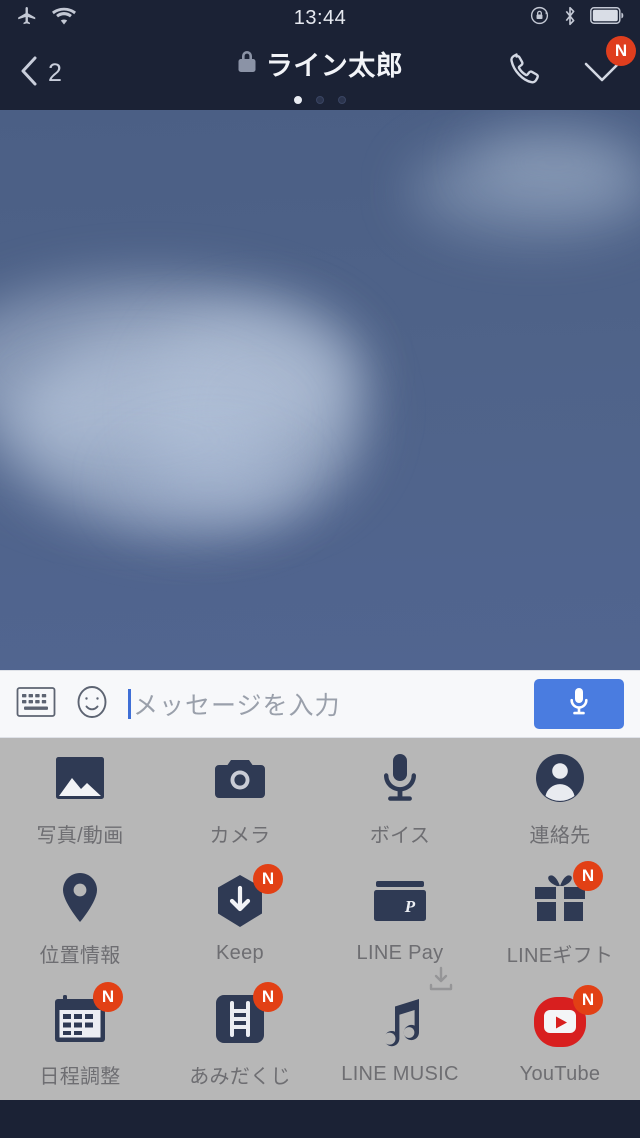 The image size is (640, 1138). I want to click on attach-item-location: 位置情報, so click(80, 918).